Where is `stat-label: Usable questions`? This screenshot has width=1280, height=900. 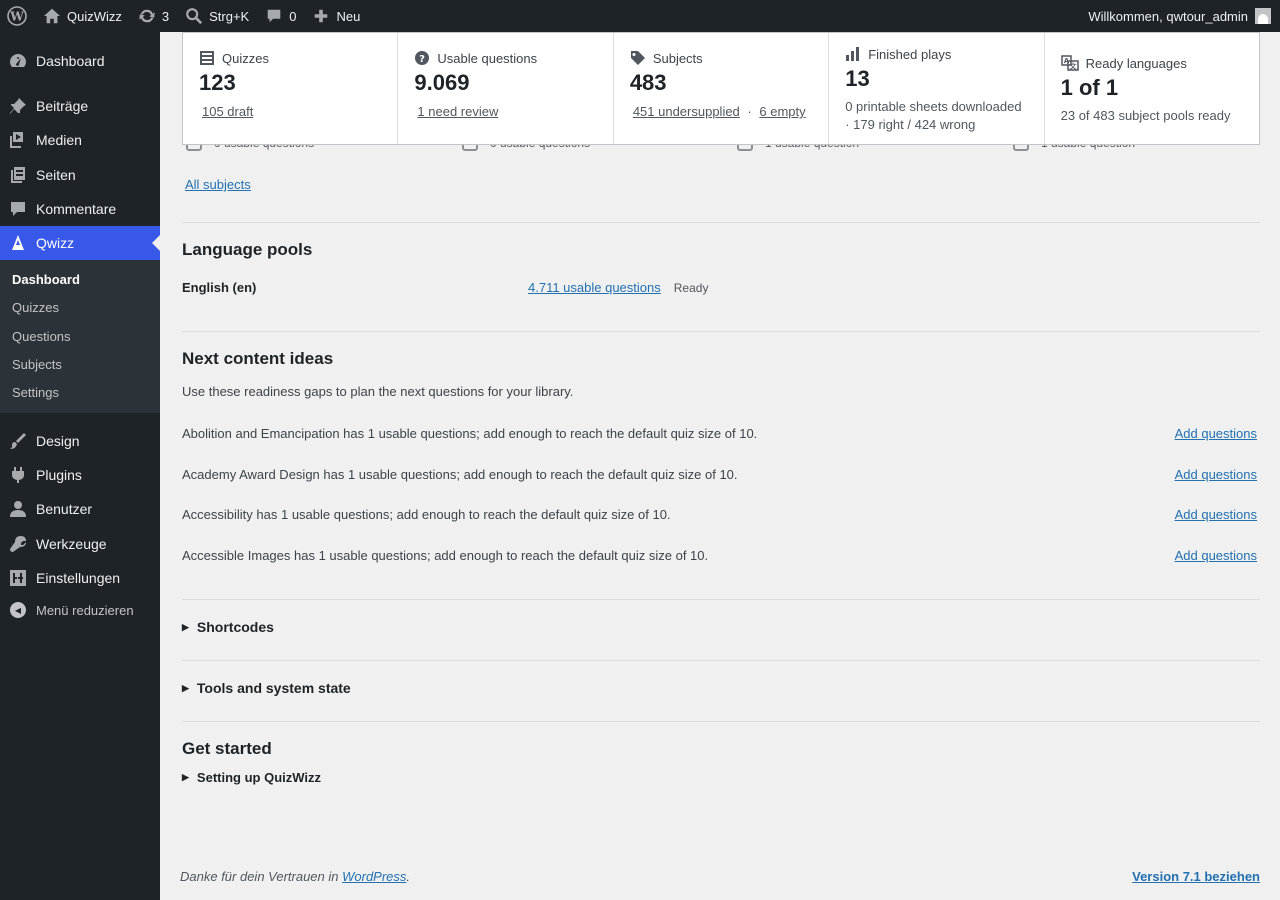 stat-label: Usable questions is located at coordinates (487, 58).